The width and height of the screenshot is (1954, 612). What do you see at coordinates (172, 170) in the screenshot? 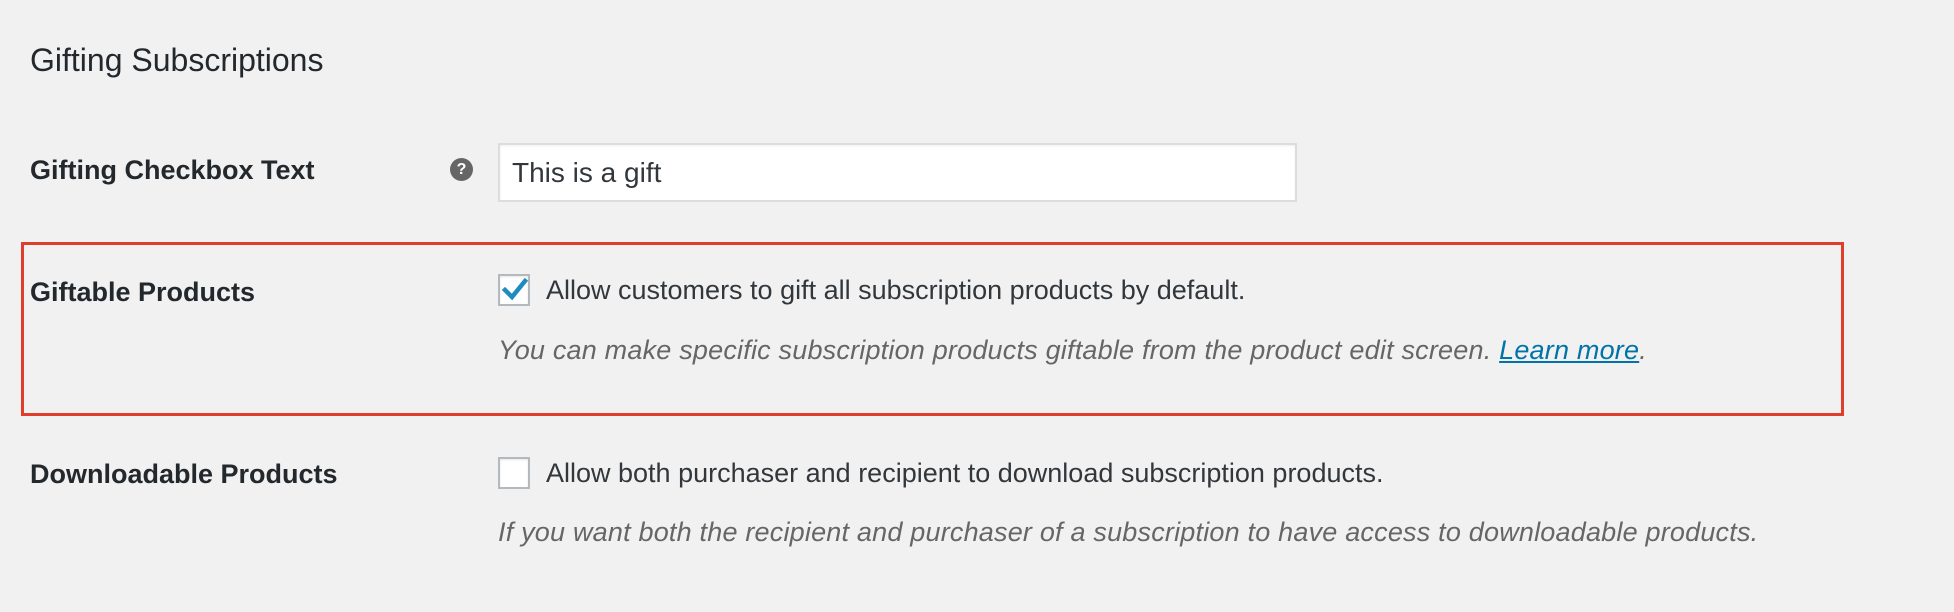
I see `gifting-checkbox-text-label: Gifting Checkbox Text` at bounding box center [172, 170].